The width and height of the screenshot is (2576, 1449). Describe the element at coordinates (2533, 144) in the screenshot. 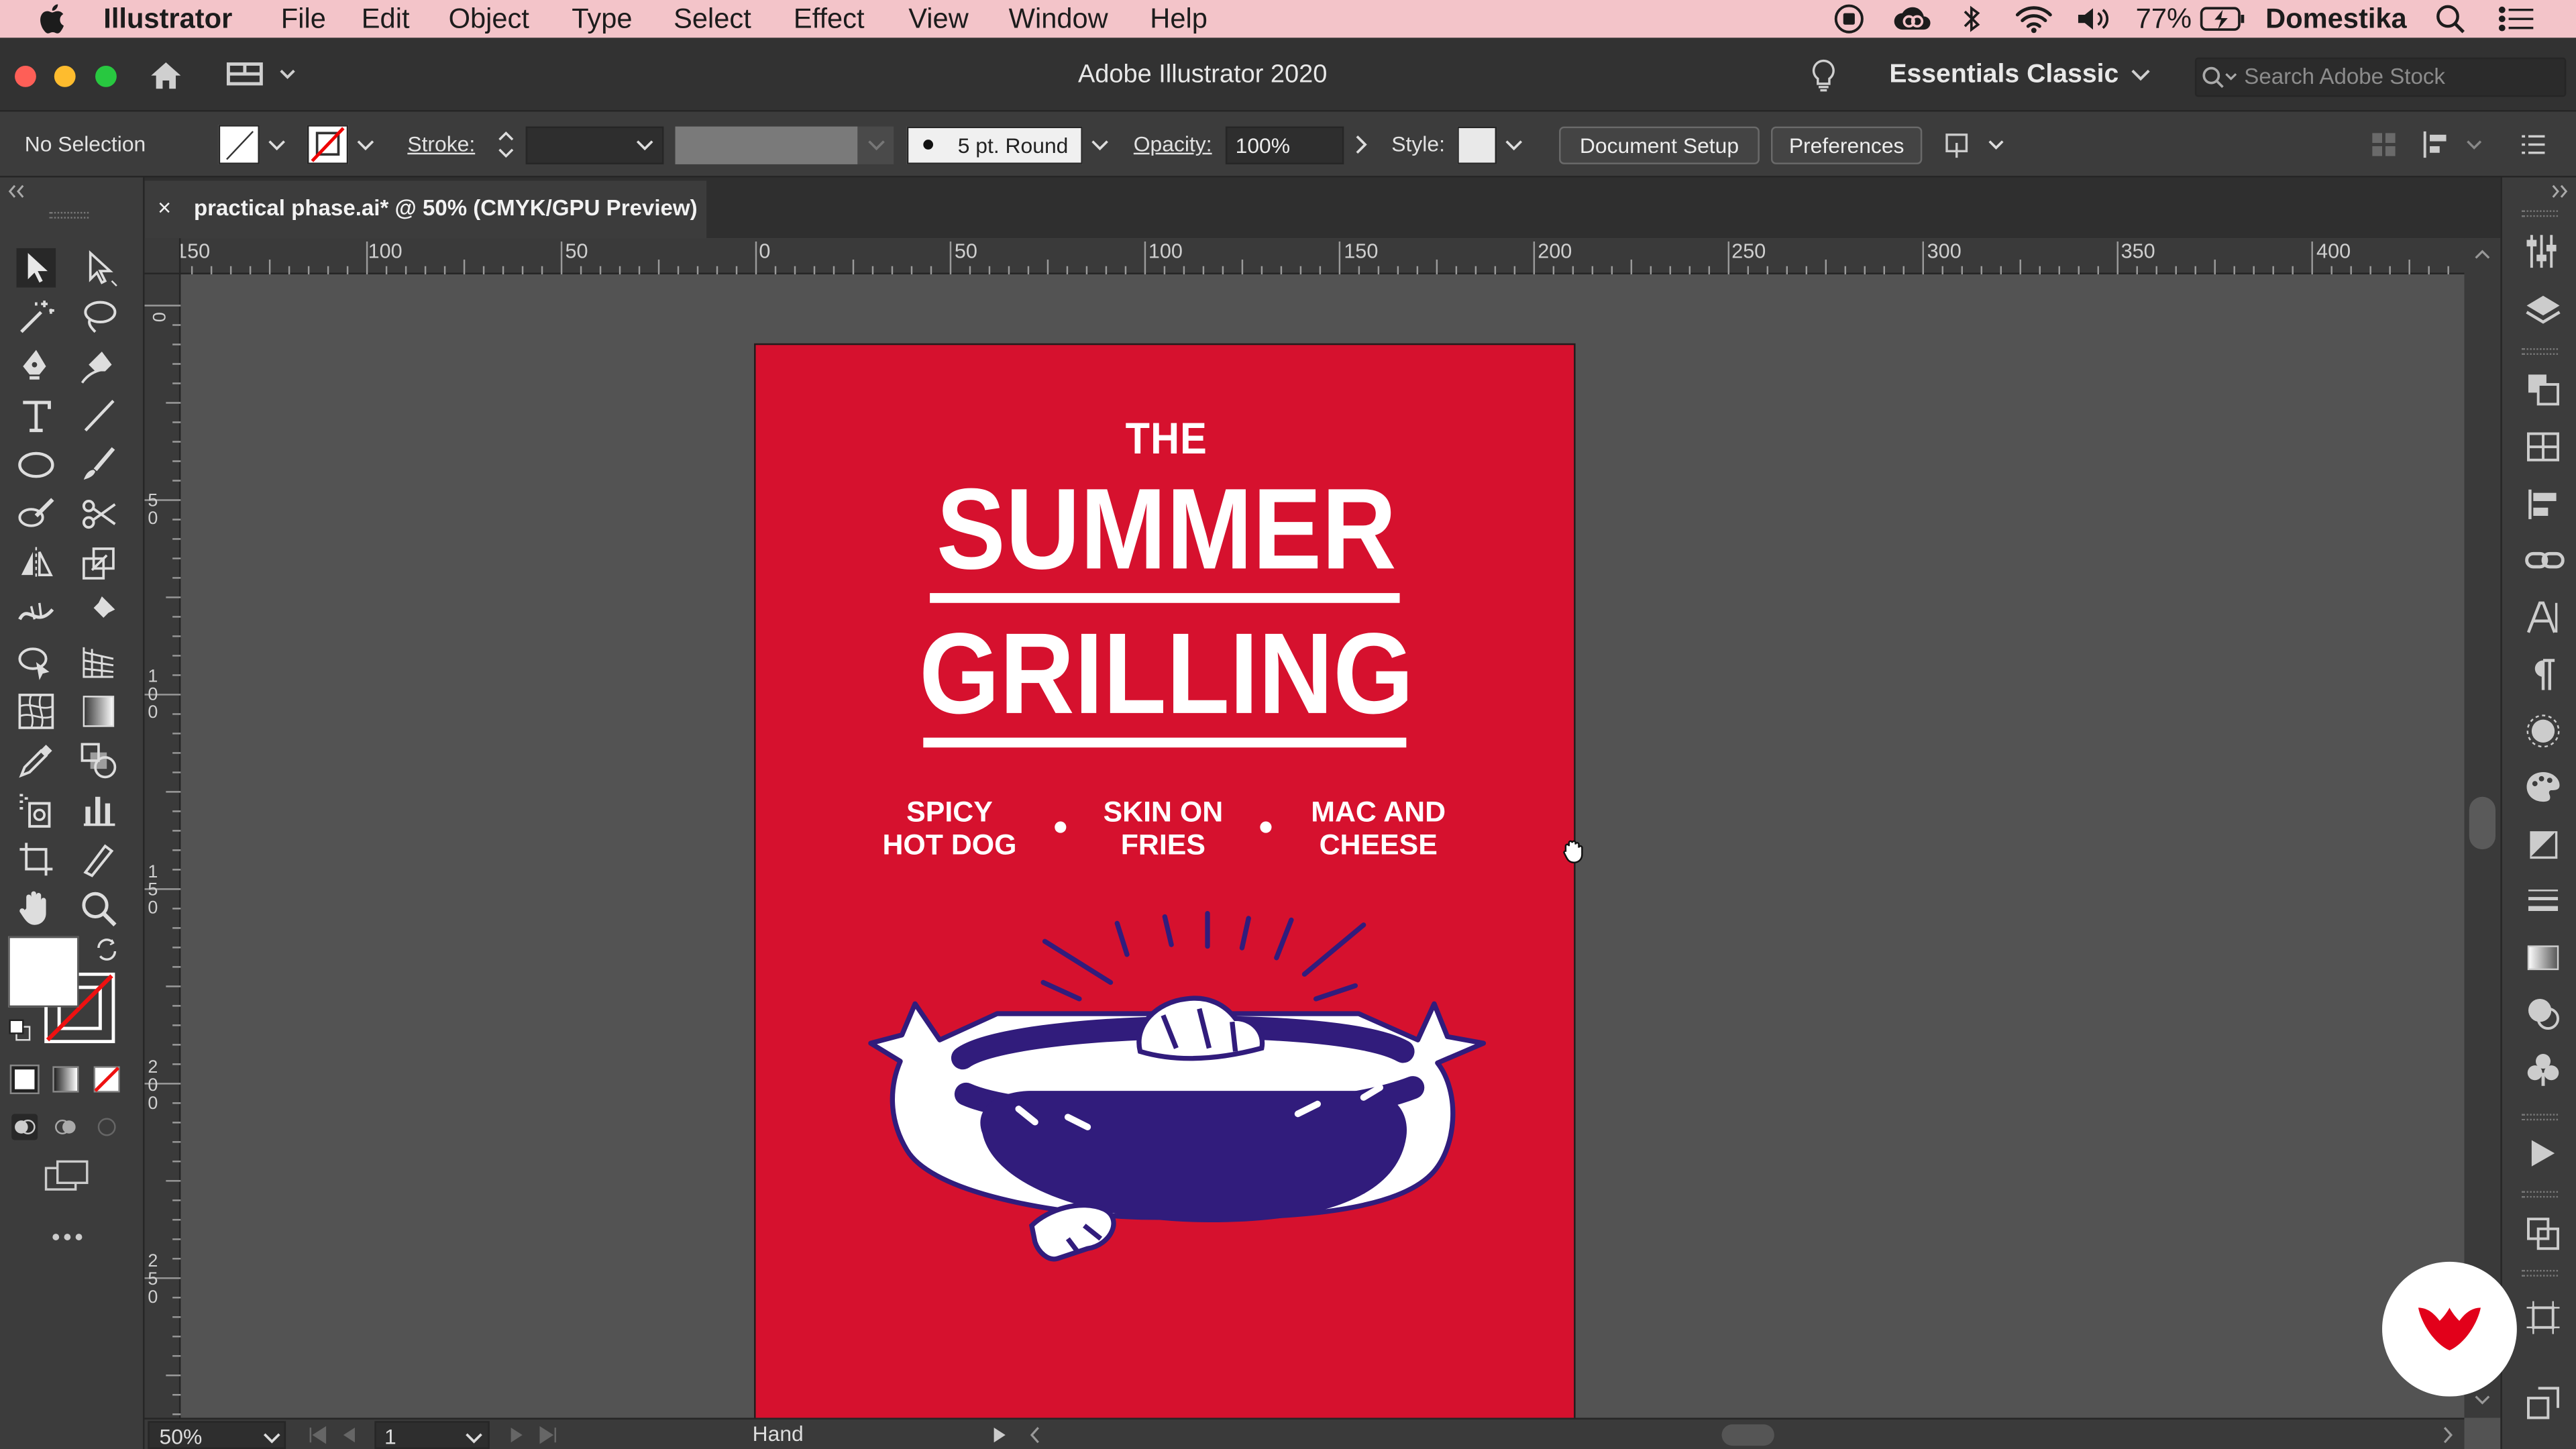

I see `panel-menu-icon` at that location.